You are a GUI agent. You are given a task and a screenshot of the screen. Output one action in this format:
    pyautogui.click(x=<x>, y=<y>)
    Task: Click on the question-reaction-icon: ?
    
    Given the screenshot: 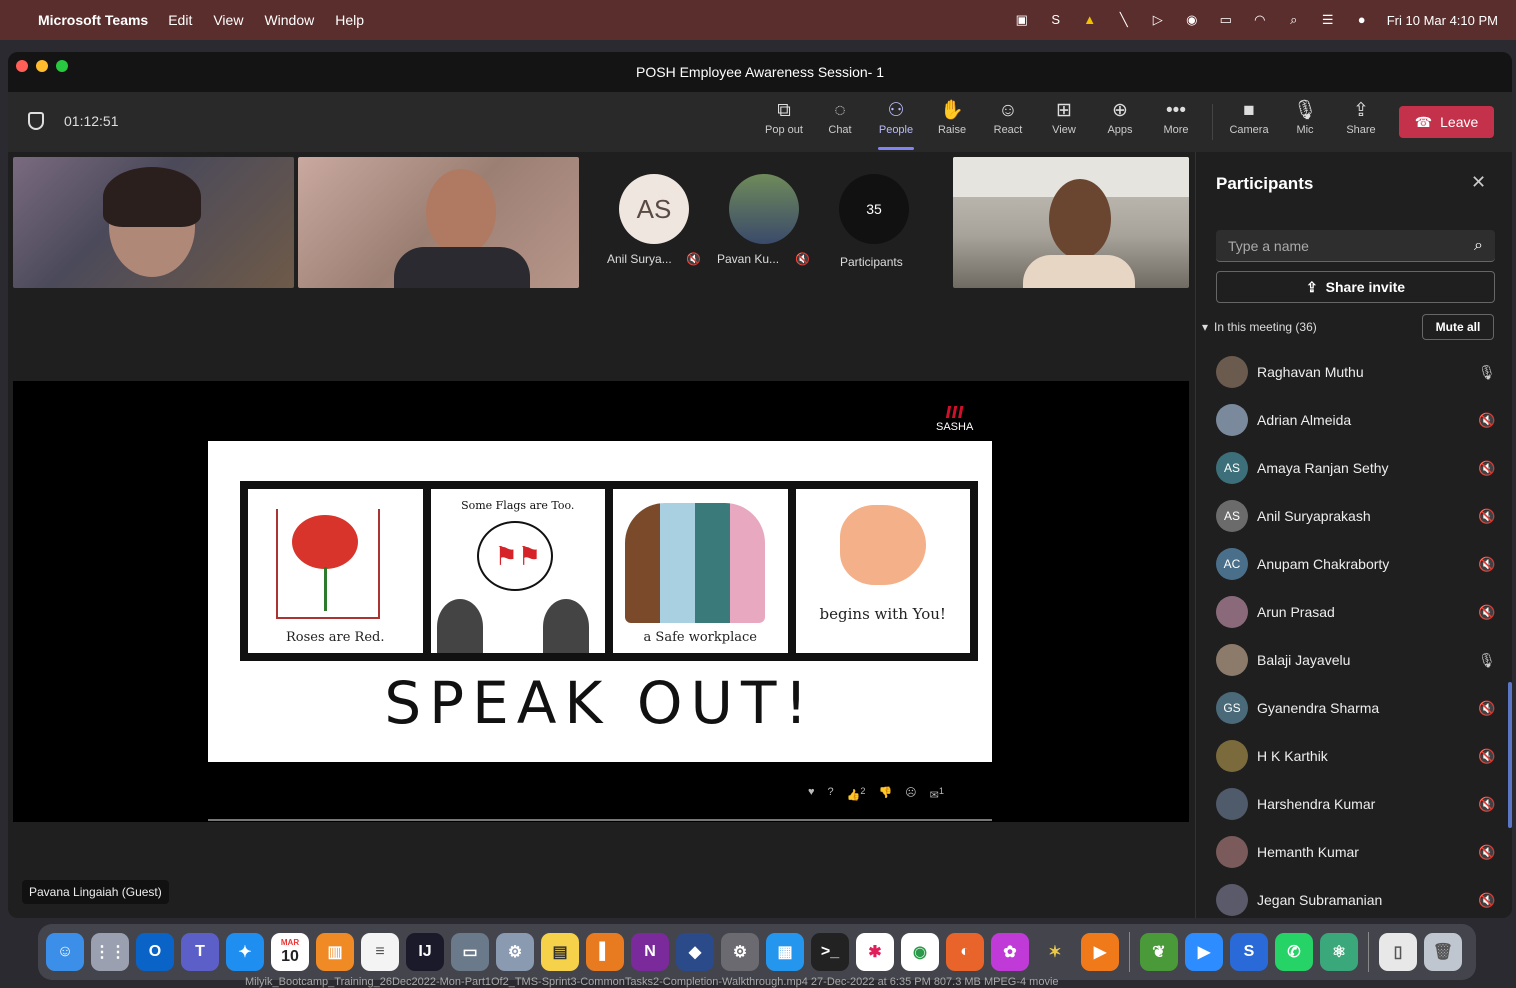 What is the action you would take?
    pyautogui.click(x=831, y=794)
    